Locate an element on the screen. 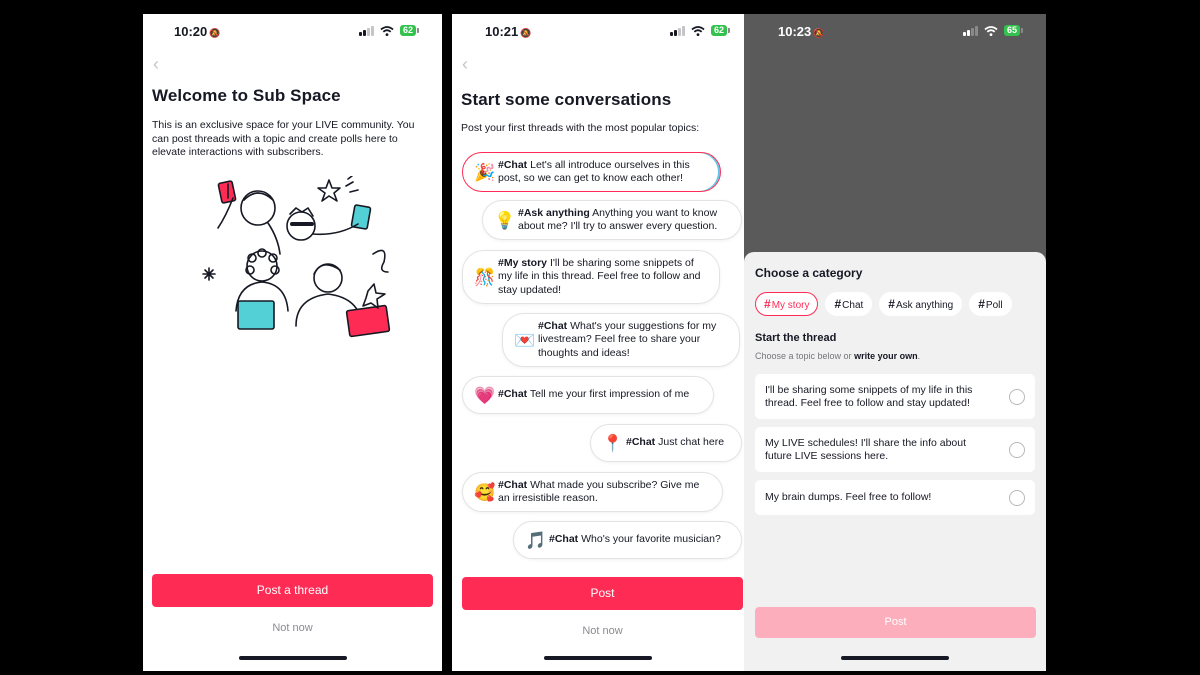 The width and height of the screenshot is (1200, 675). smiling-face-hearts-icon: 🥰 is located at coordinates (485, 492).